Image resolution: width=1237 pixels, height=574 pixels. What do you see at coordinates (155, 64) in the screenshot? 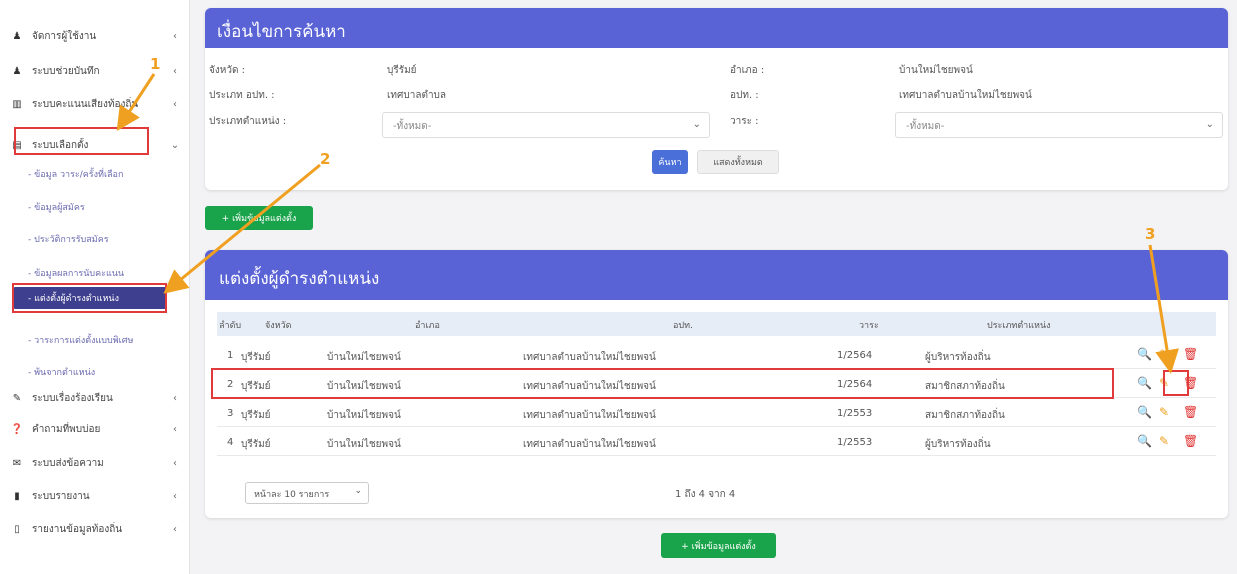
I see `annotation-number-1: 1` at bounding box center [155, 64].